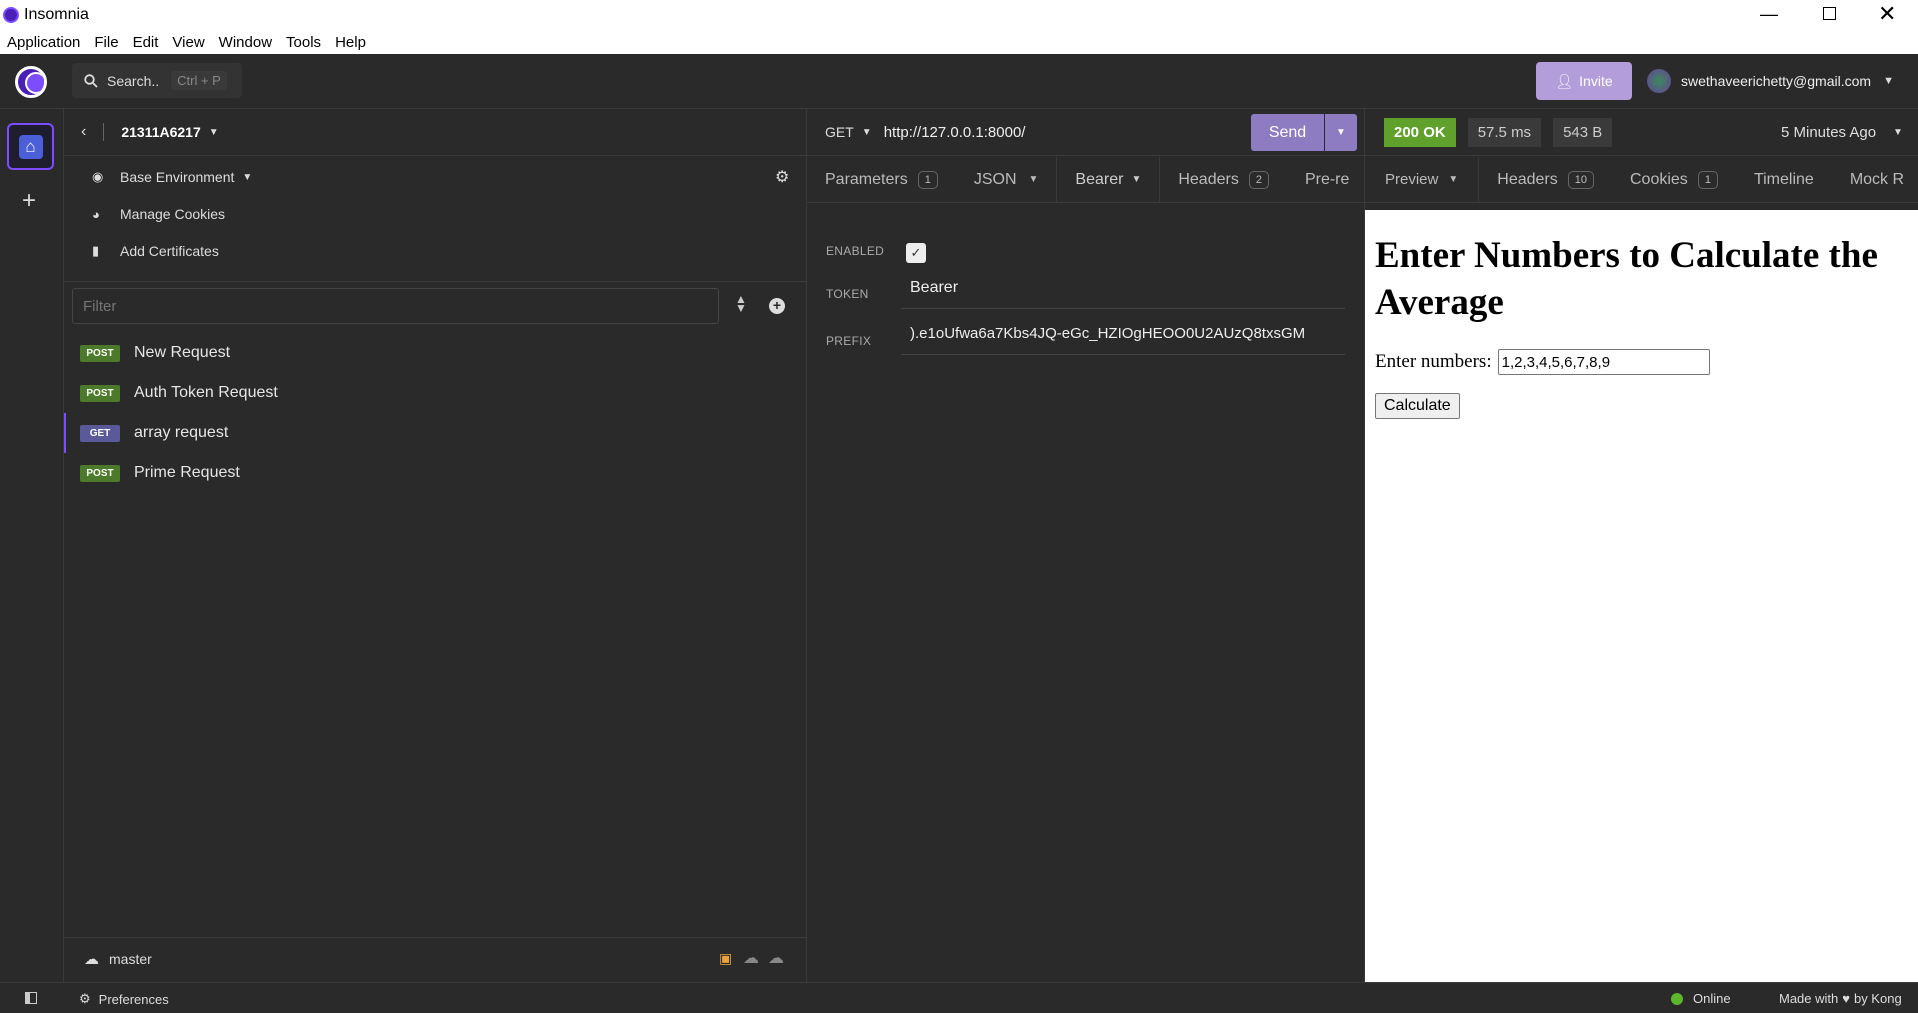 Image resolution: width=1918 pixels, height=1013 pixels. What do you see at coordinates (1420, 132) in the screenshot?
I see `status-badge: 200 OK` at bounding box center [1420, 132].